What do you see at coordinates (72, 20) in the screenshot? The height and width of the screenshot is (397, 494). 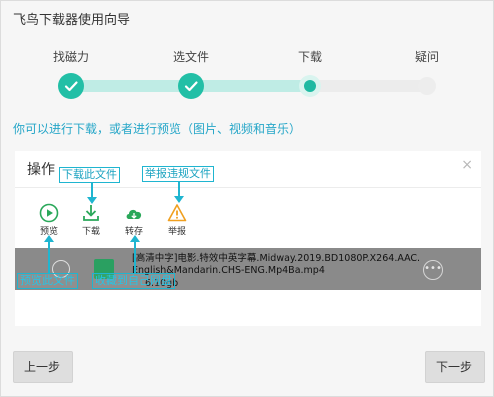 I see `window-title: 飞鸟下载器使用向导` at bounding box center [72, 20].